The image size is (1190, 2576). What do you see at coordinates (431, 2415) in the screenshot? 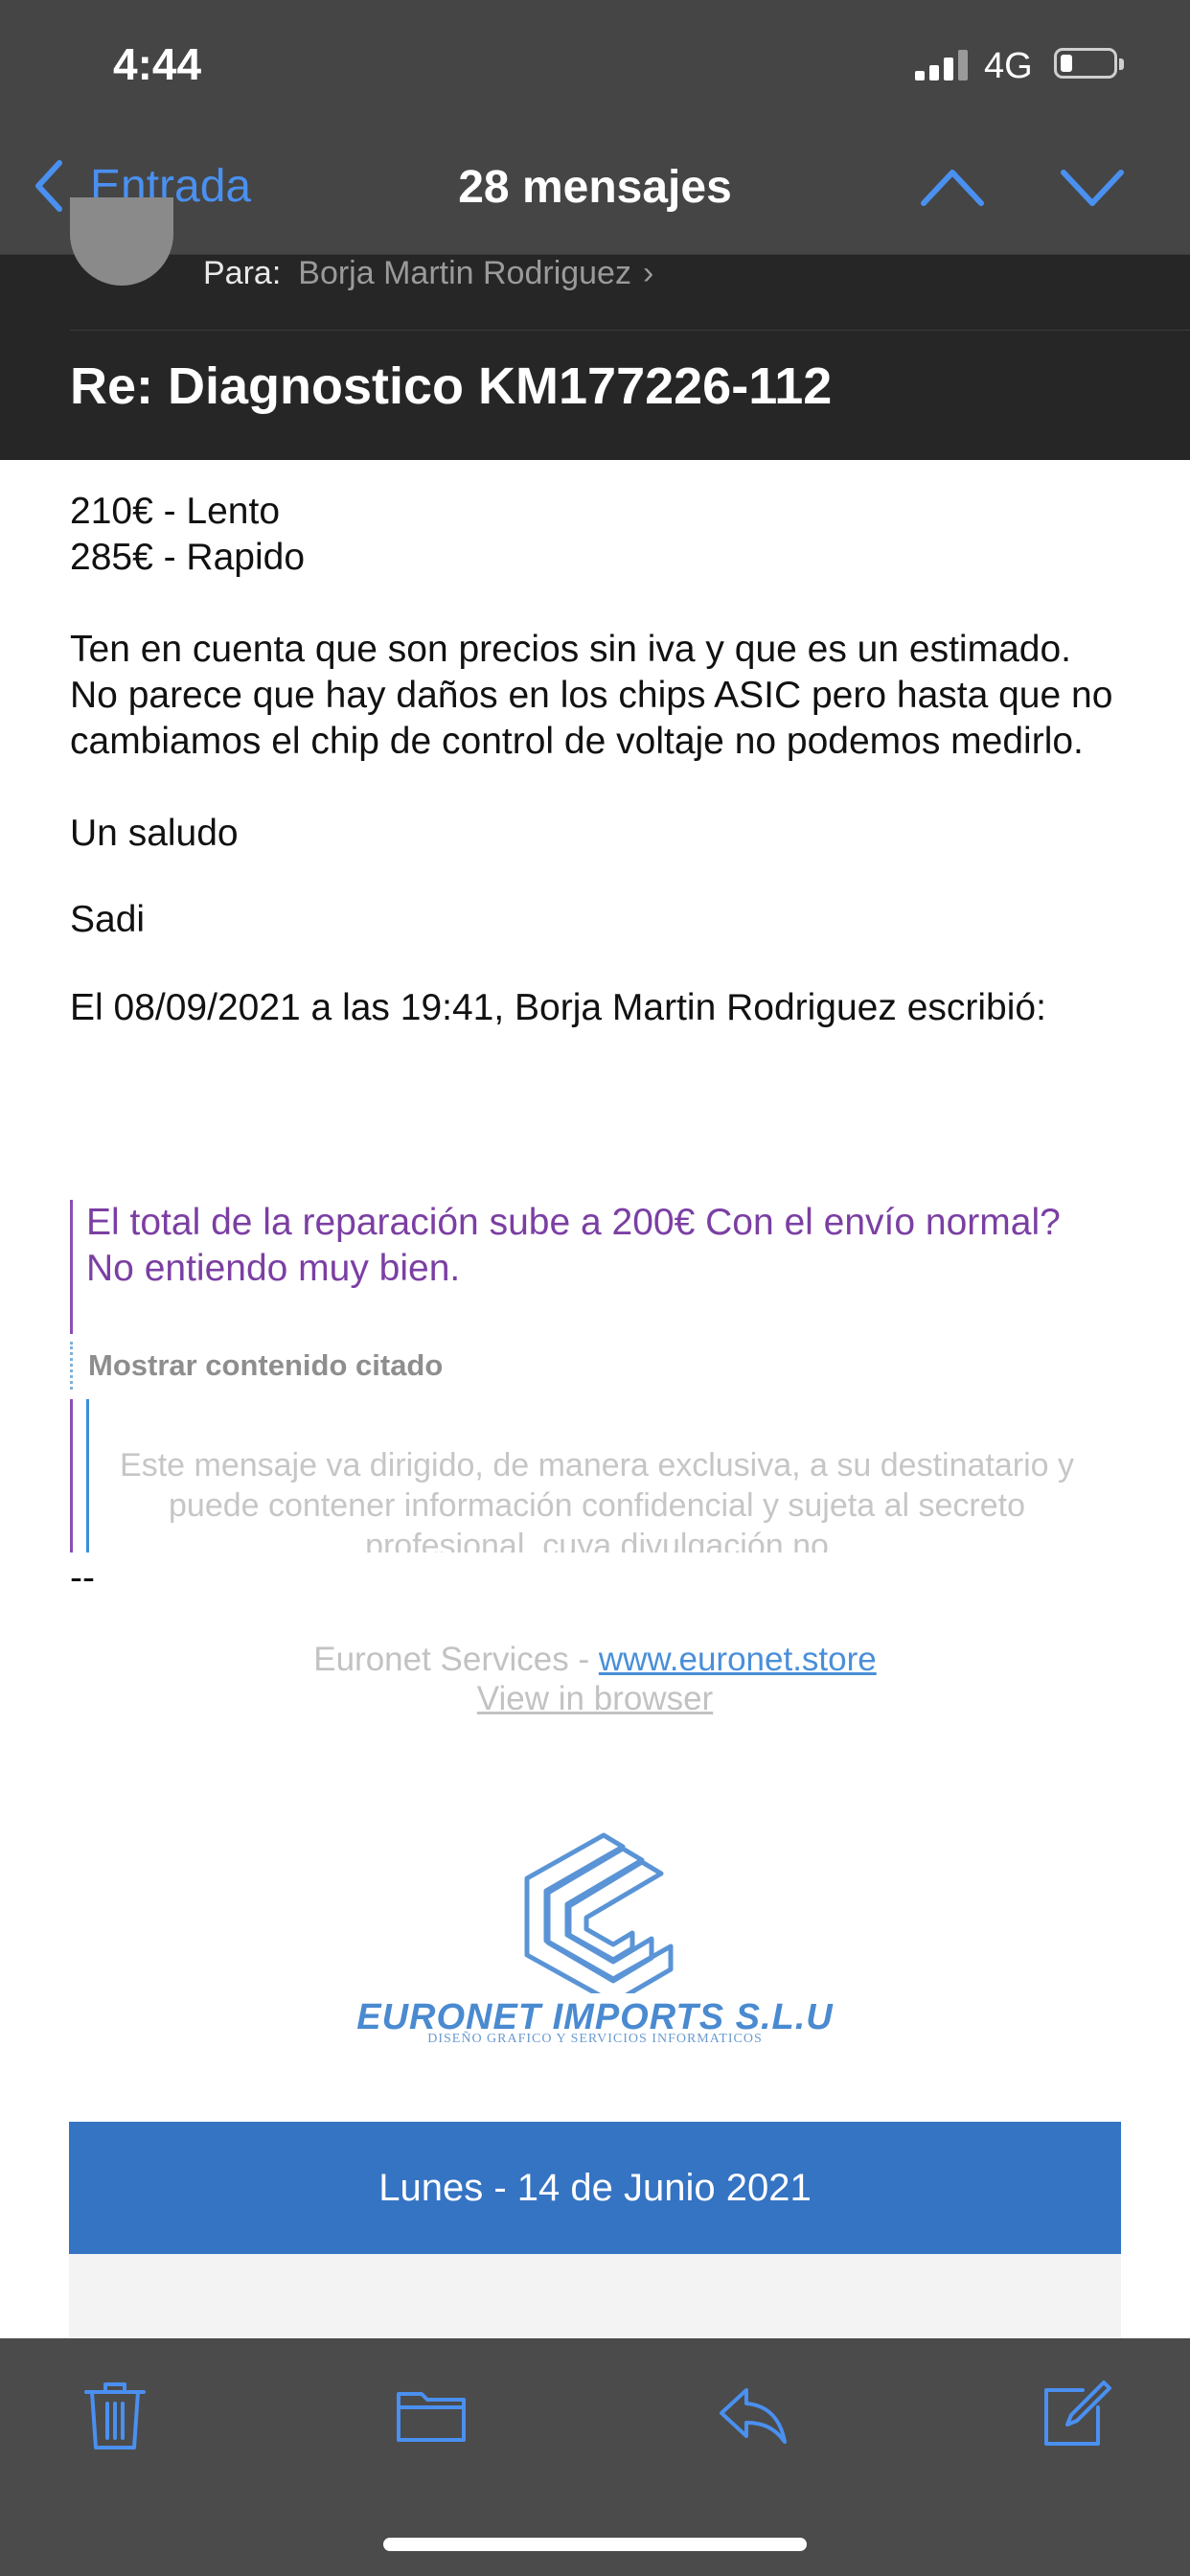
I see `folder-icon` at bounding box center [431, 2415].